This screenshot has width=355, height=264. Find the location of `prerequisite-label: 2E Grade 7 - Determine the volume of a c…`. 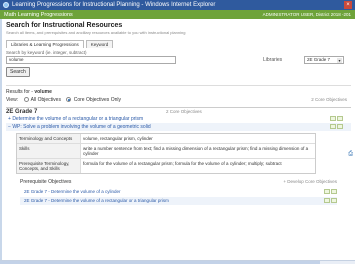

prerequisite-label: 2E Grade 7 - Determine the volume of a c… is located at coordinates (72, 191).